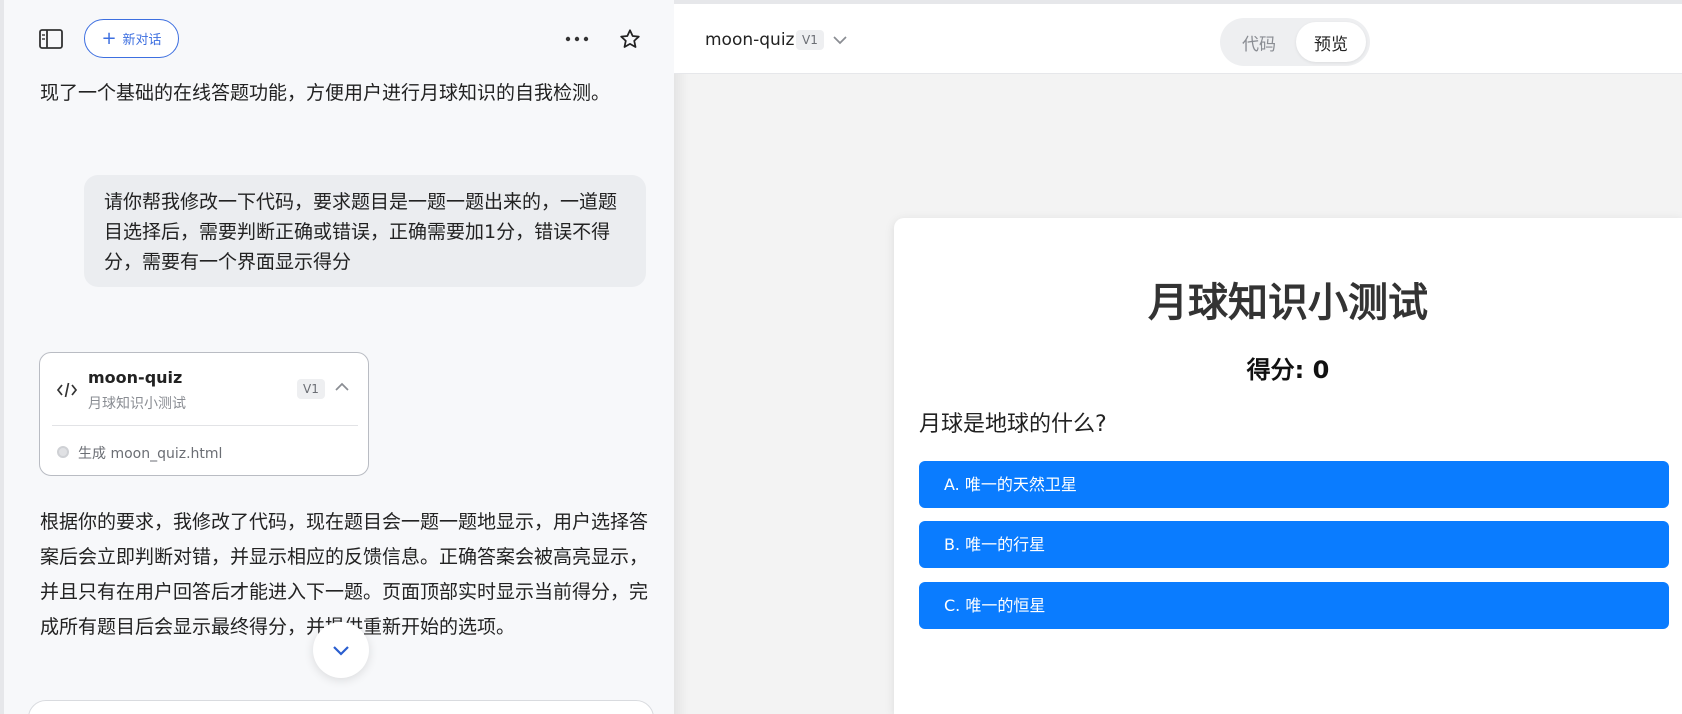  I want to click on view-toggle: 代码 预览, so click(1295, 42).